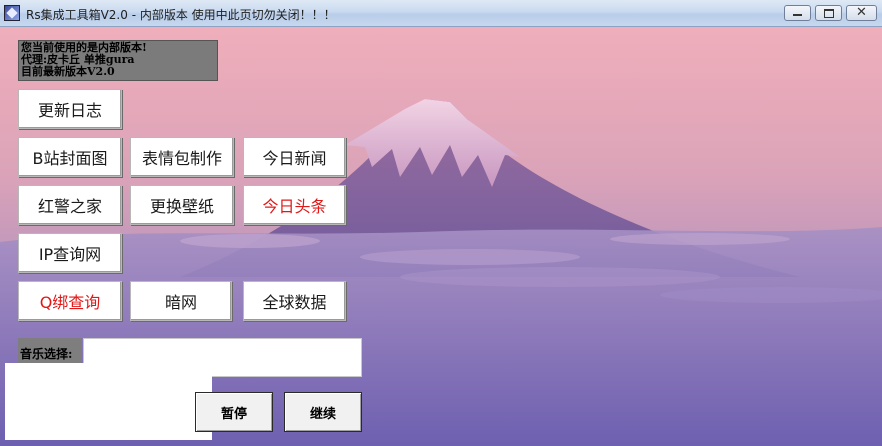 The width and height of the screenshot is (882, 446). I want to click on change-wallpaper-button: 更换壁纸, so click(182, 205).